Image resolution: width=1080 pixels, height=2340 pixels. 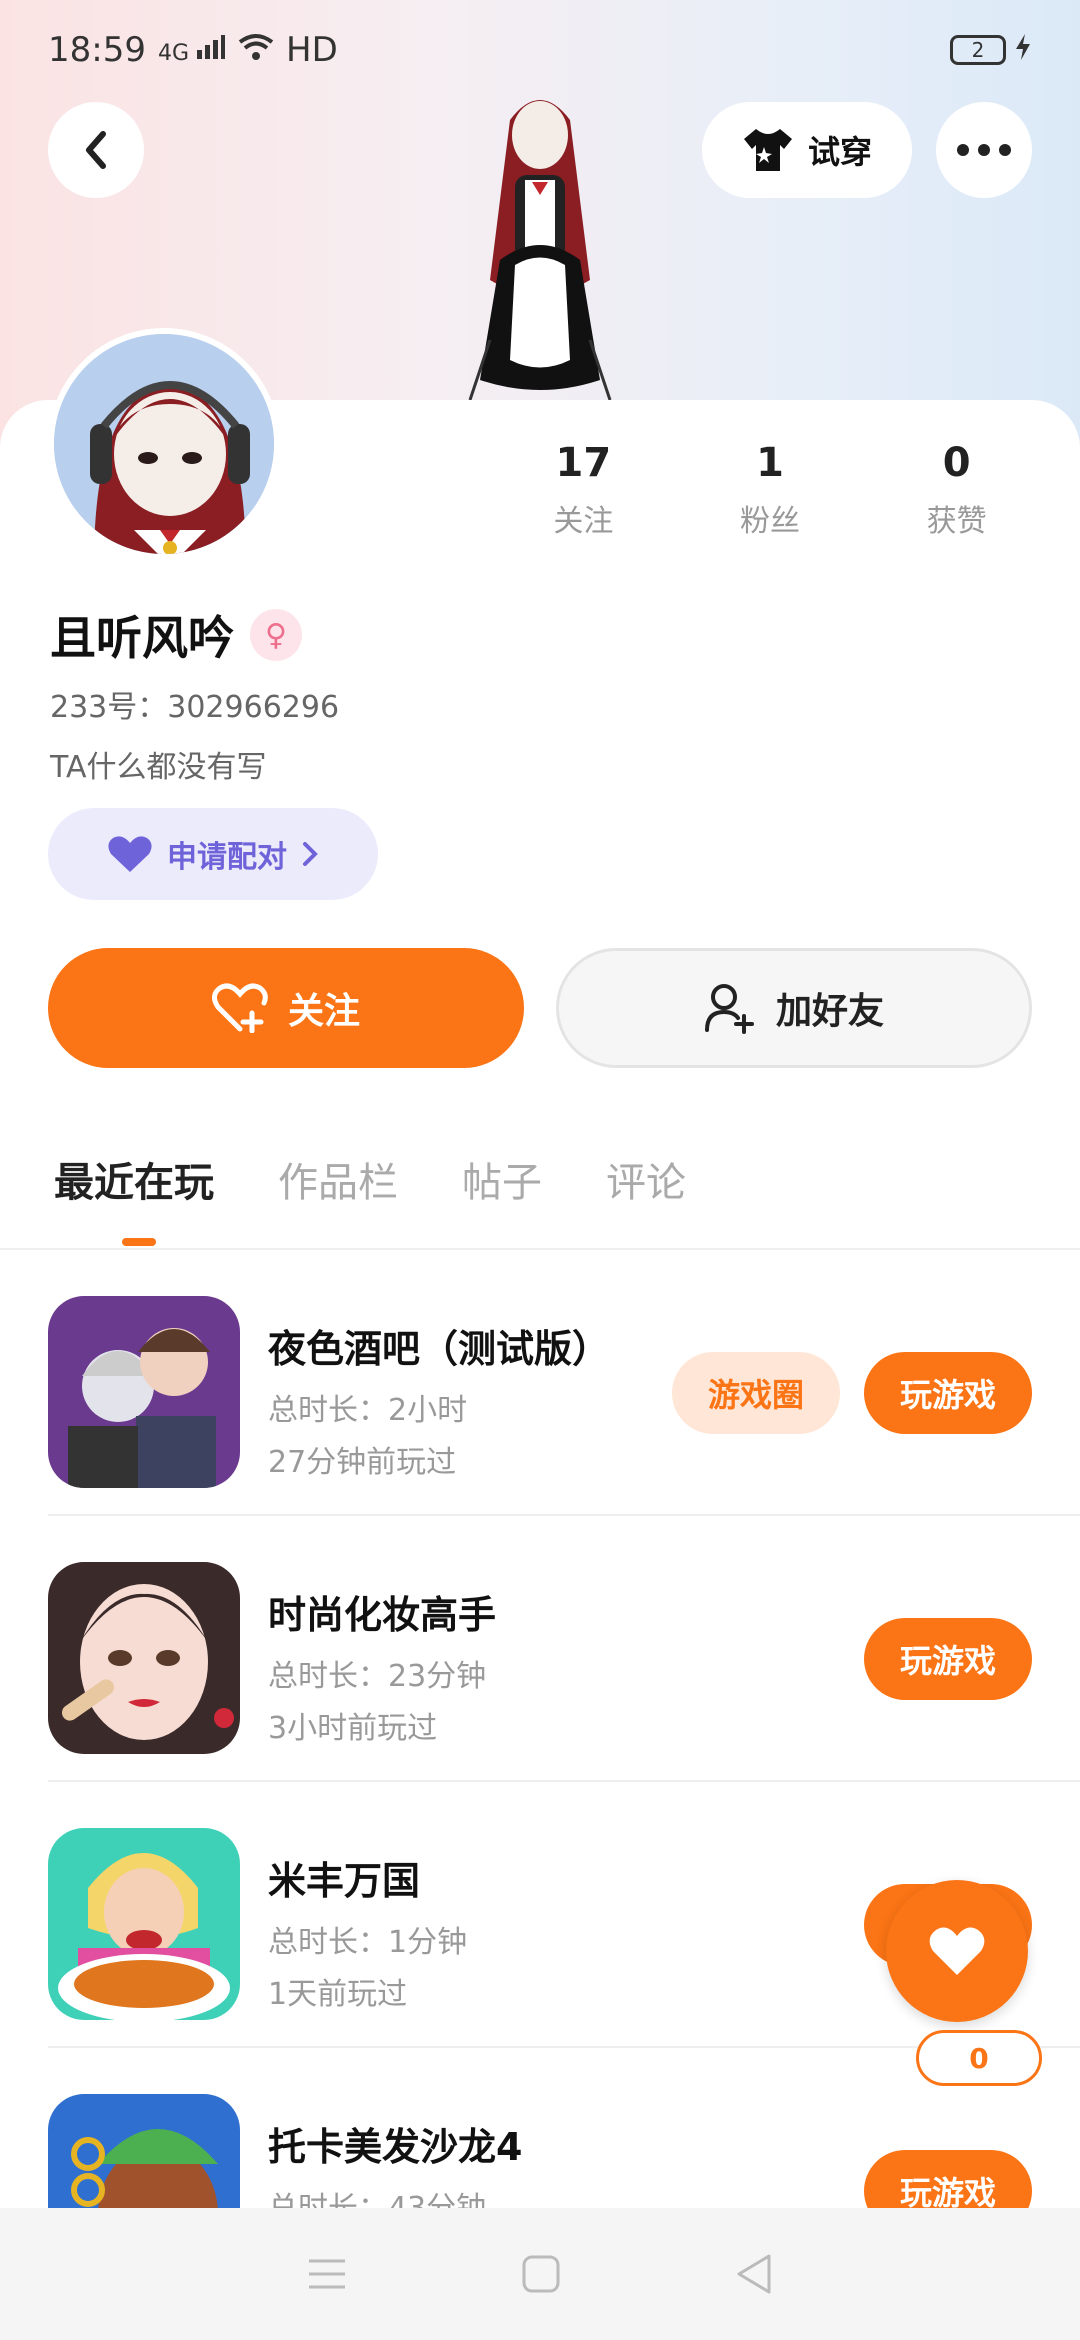 I want to click on more-icon, so click(x=984, y=150).